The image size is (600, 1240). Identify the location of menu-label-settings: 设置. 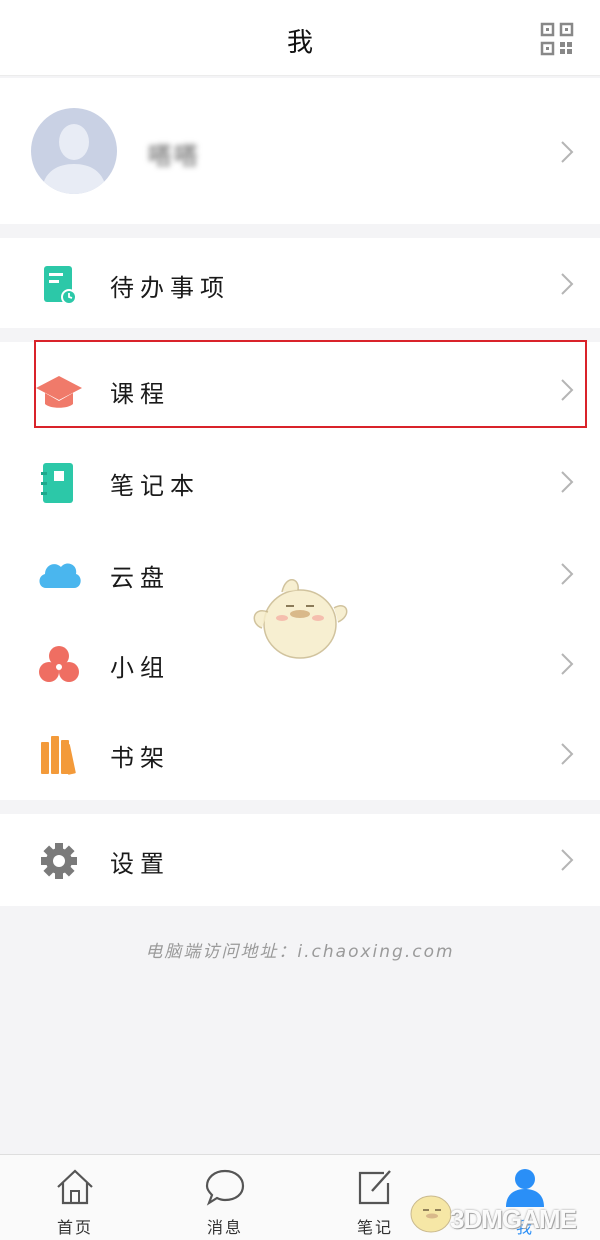
(140, 864).